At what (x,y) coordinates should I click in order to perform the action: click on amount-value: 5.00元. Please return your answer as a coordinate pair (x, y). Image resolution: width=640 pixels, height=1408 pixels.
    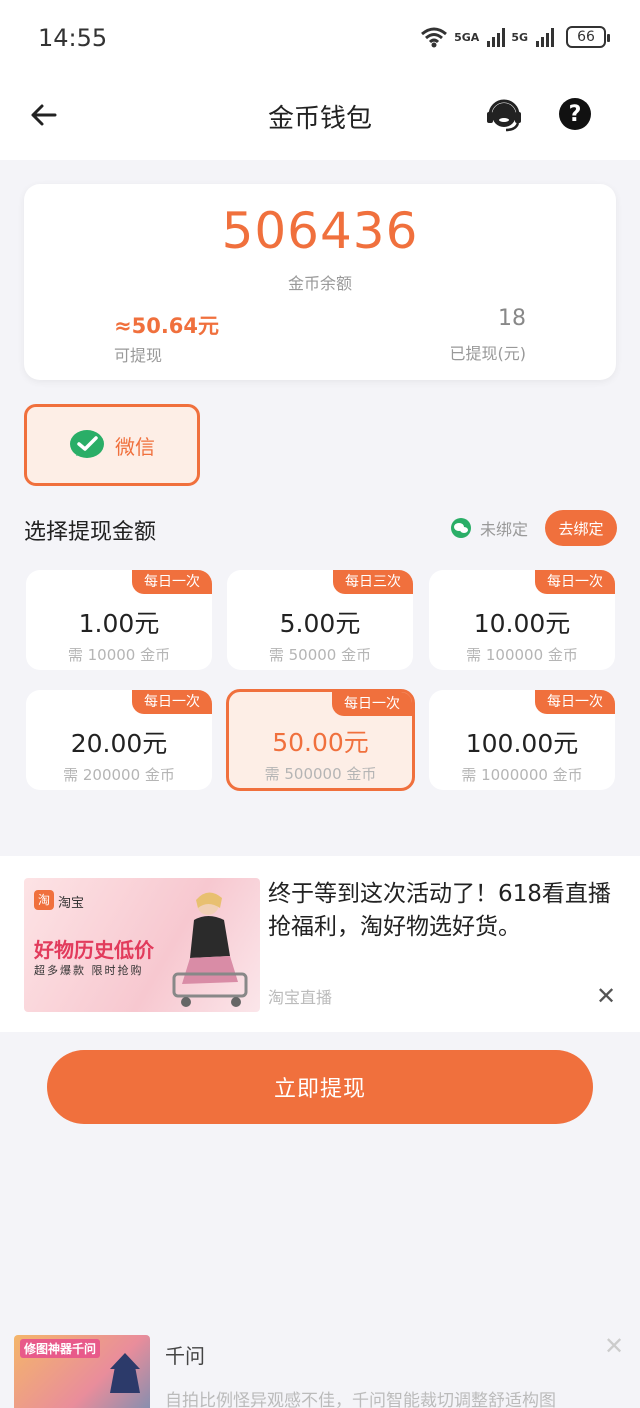
    Looking at the image, I should click on (320, 623).